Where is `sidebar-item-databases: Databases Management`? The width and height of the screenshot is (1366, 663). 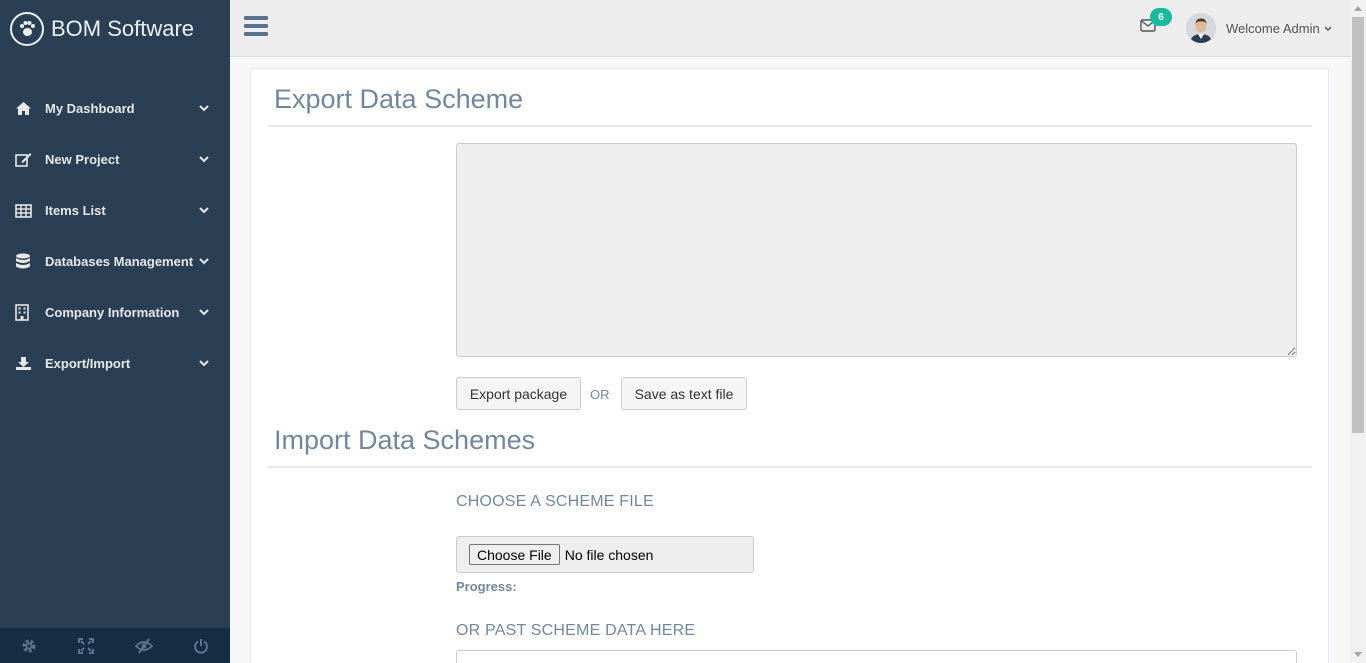
sidebar-item-databases: Databases Management is located at coordinates (115, 261).